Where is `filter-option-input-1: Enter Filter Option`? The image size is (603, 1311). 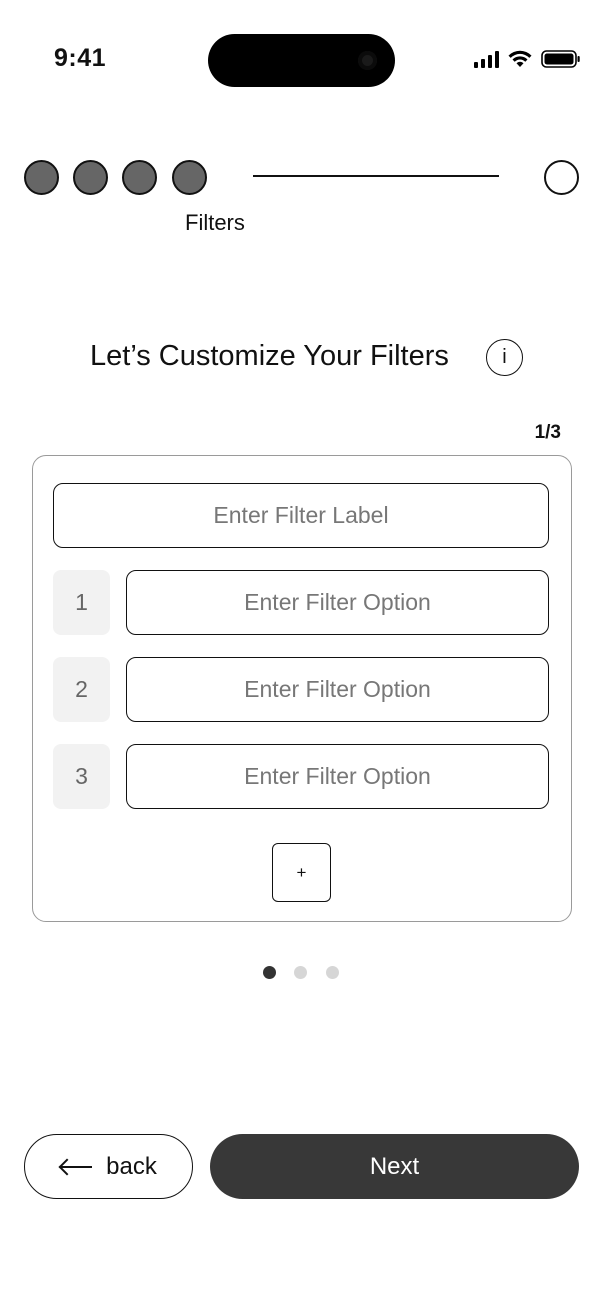 filter-option-input-1: Enter Filter Option is located at coordinates (337, 602).